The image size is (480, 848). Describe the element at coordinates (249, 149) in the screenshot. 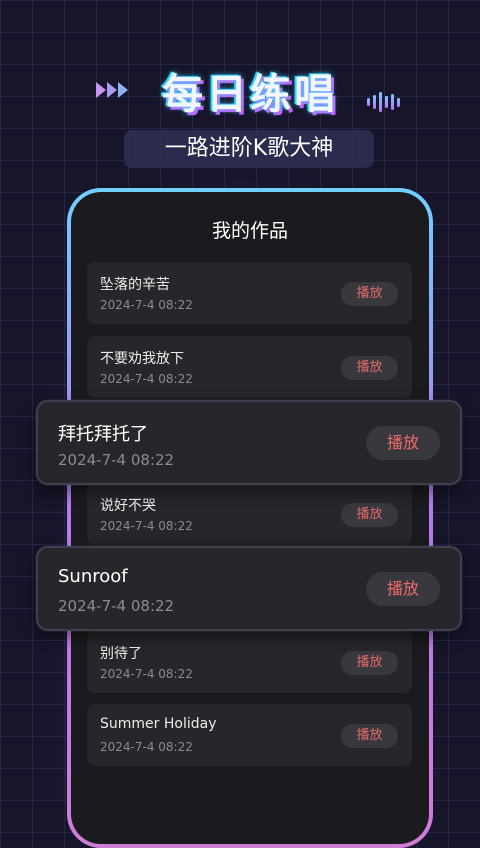

I see `subtitle-banner: 一路进阶K歌大神` at that location.